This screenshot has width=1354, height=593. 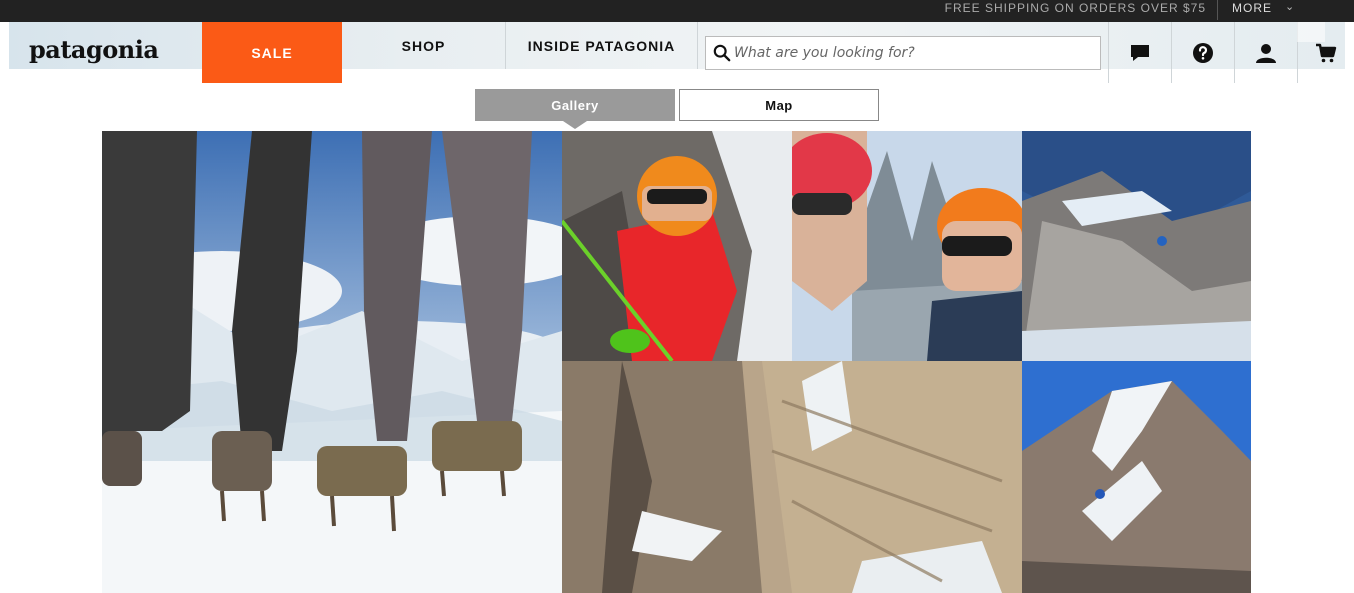 What do you see at coordinates (1311, 32) in the screenshot?
I see `corner-overlay` at bounding box center [1311, 32].